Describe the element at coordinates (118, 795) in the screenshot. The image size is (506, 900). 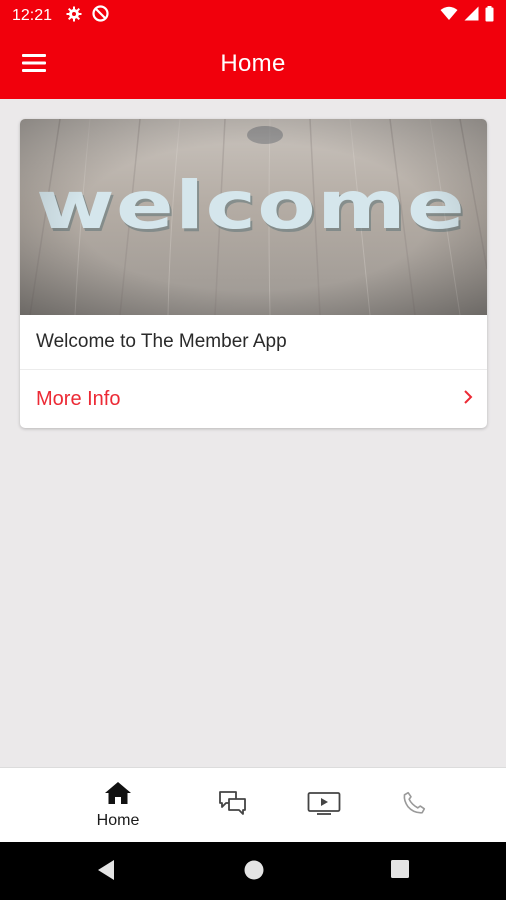
I see `home-icon` at that location.